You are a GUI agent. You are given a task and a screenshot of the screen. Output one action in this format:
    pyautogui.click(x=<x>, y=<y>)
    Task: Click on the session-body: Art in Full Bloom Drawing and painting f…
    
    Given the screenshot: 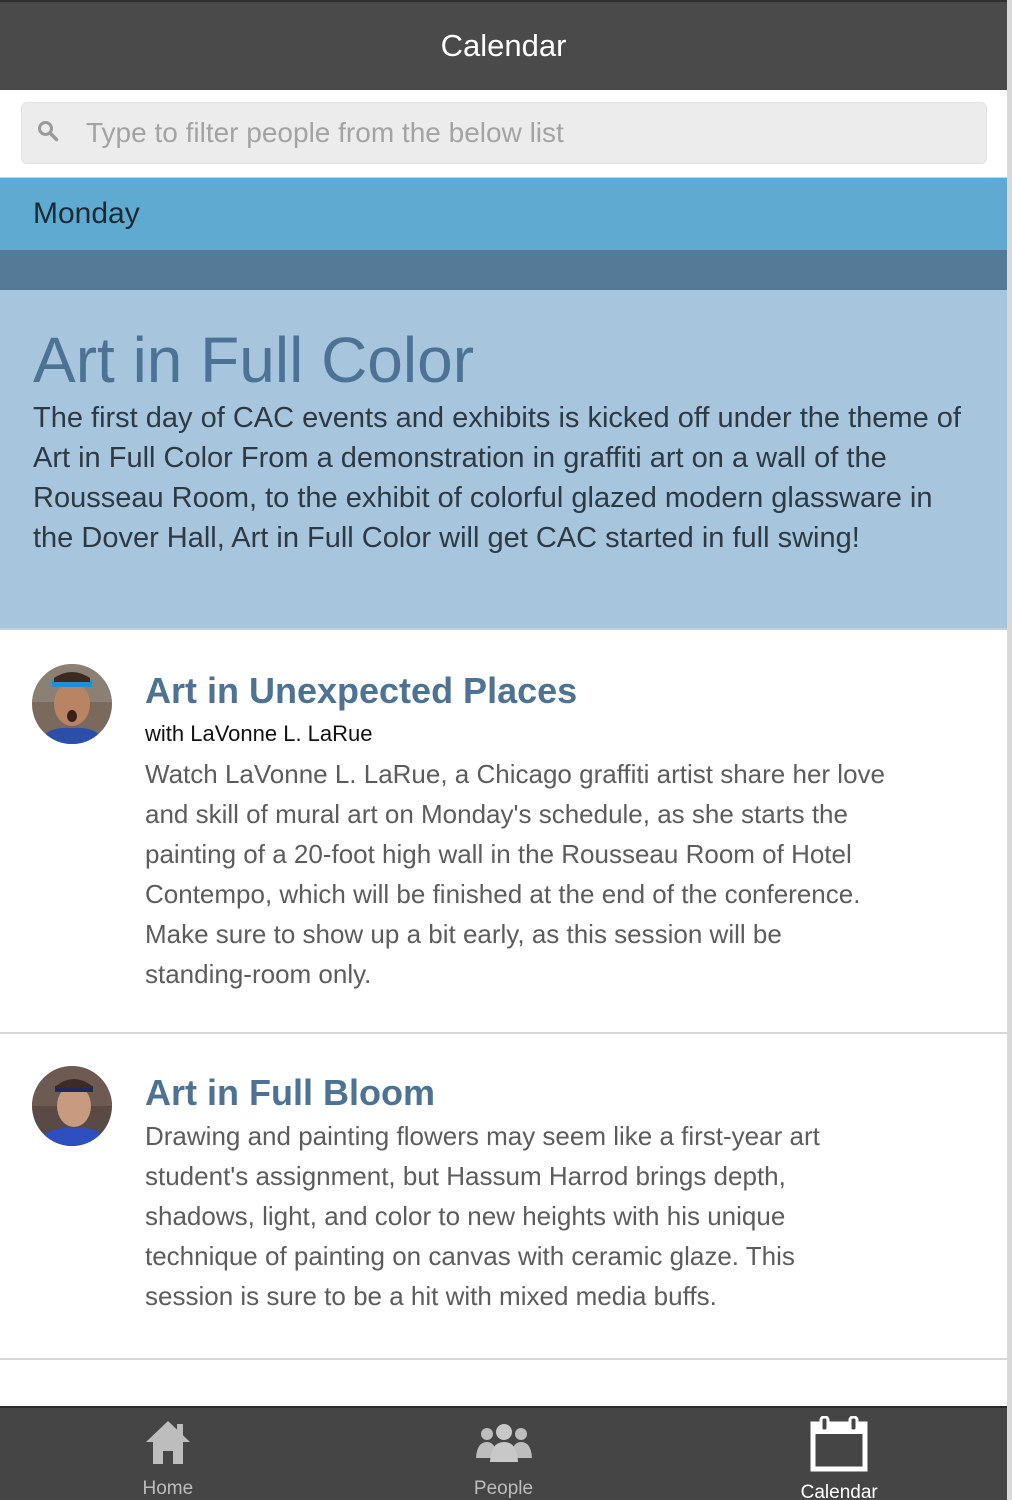 What is the action you would take?
    pyautogui.click(x=517, y=1194)
    